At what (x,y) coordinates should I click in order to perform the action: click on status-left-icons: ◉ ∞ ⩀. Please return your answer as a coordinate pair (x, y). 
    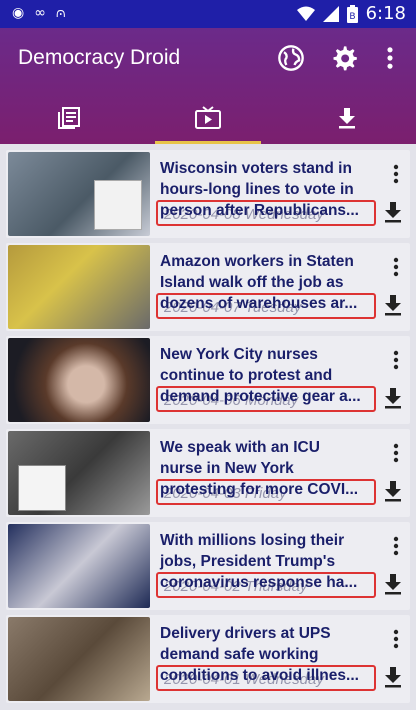
    Looking at the image, I should click on (39, 13).